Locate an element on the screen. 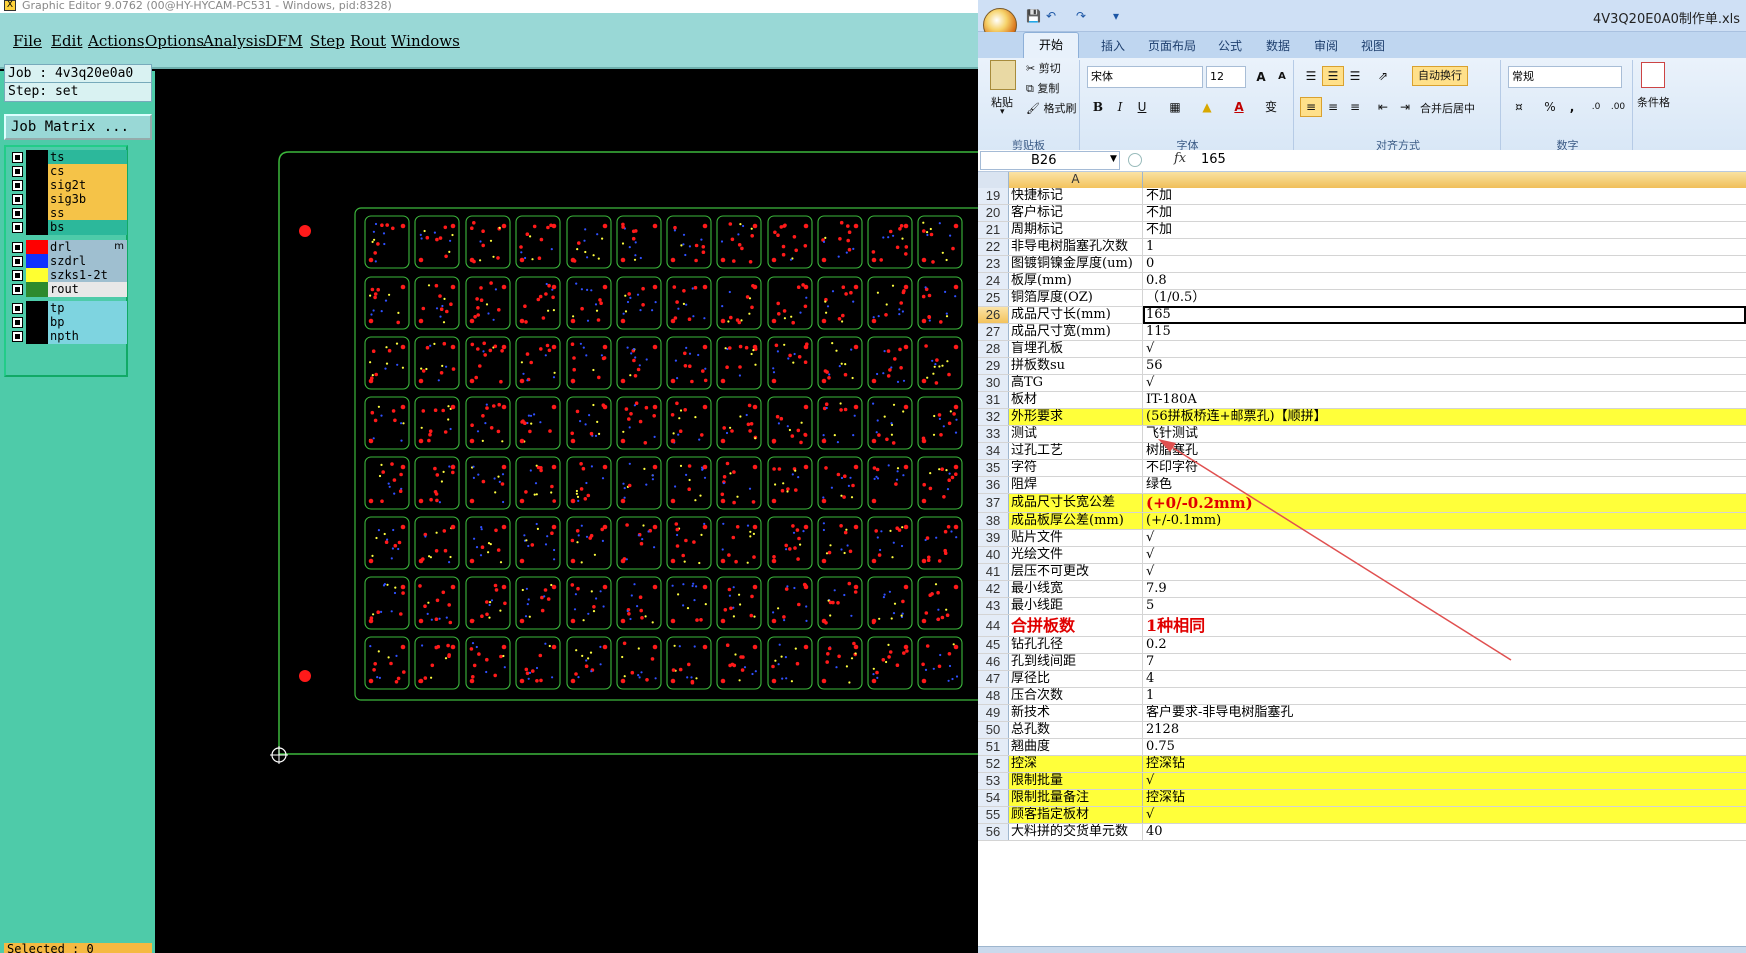 The width and height of the screenshot is (1746, 953). menu-windows: Windows is located at coordinates (425, 41).